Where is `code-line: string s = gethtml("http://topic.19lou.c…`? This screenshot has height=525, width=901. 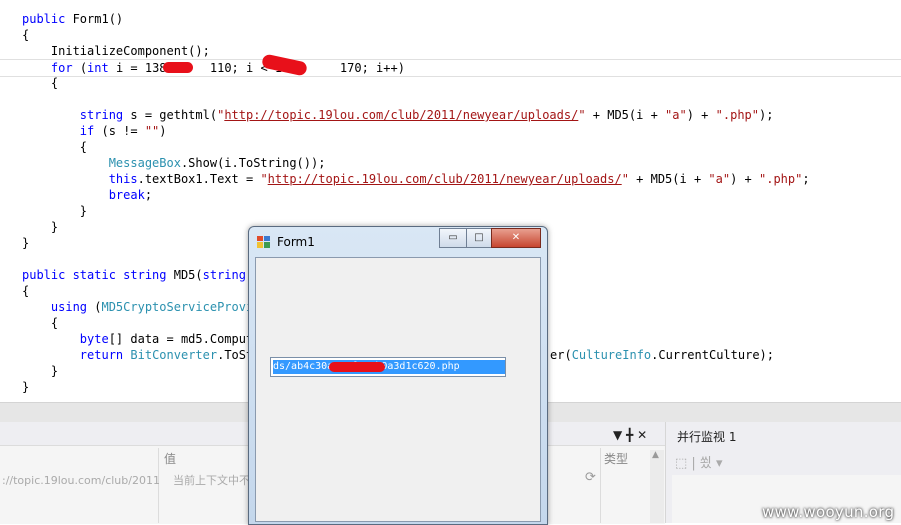 code-line: string s = gethtml("http://topic.19lou.c… is located at coordinates (426, 115).